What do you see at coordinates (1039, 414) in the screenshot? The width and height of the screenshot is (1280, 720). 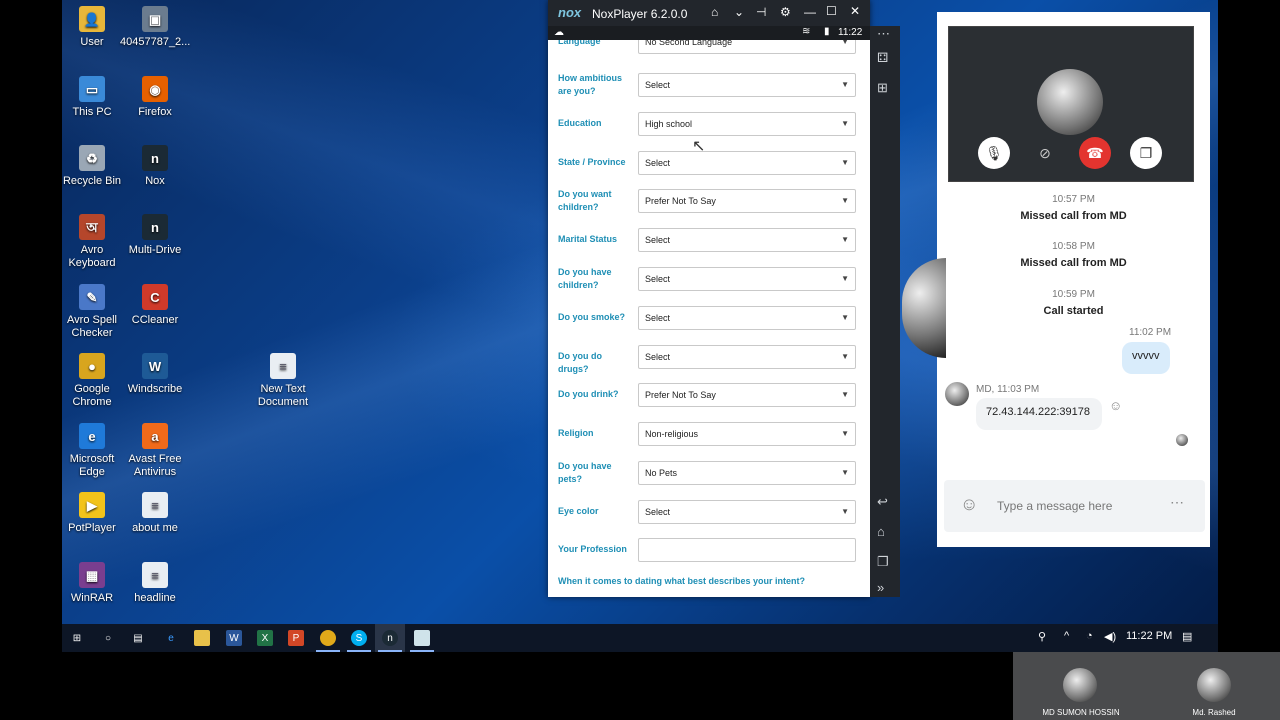 I see `their-message-bubble: 72.43.144.222:39178` at bounding box center [1039, 414].